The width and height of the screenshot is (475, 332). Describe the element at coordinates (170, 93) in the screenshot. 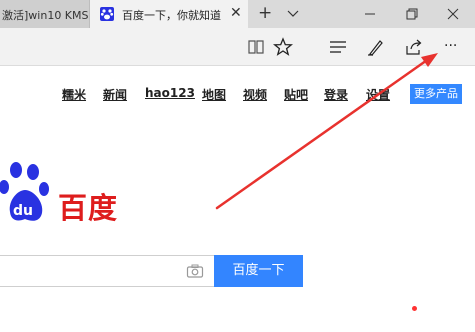

I see `link-hao123: hao123` at that location.